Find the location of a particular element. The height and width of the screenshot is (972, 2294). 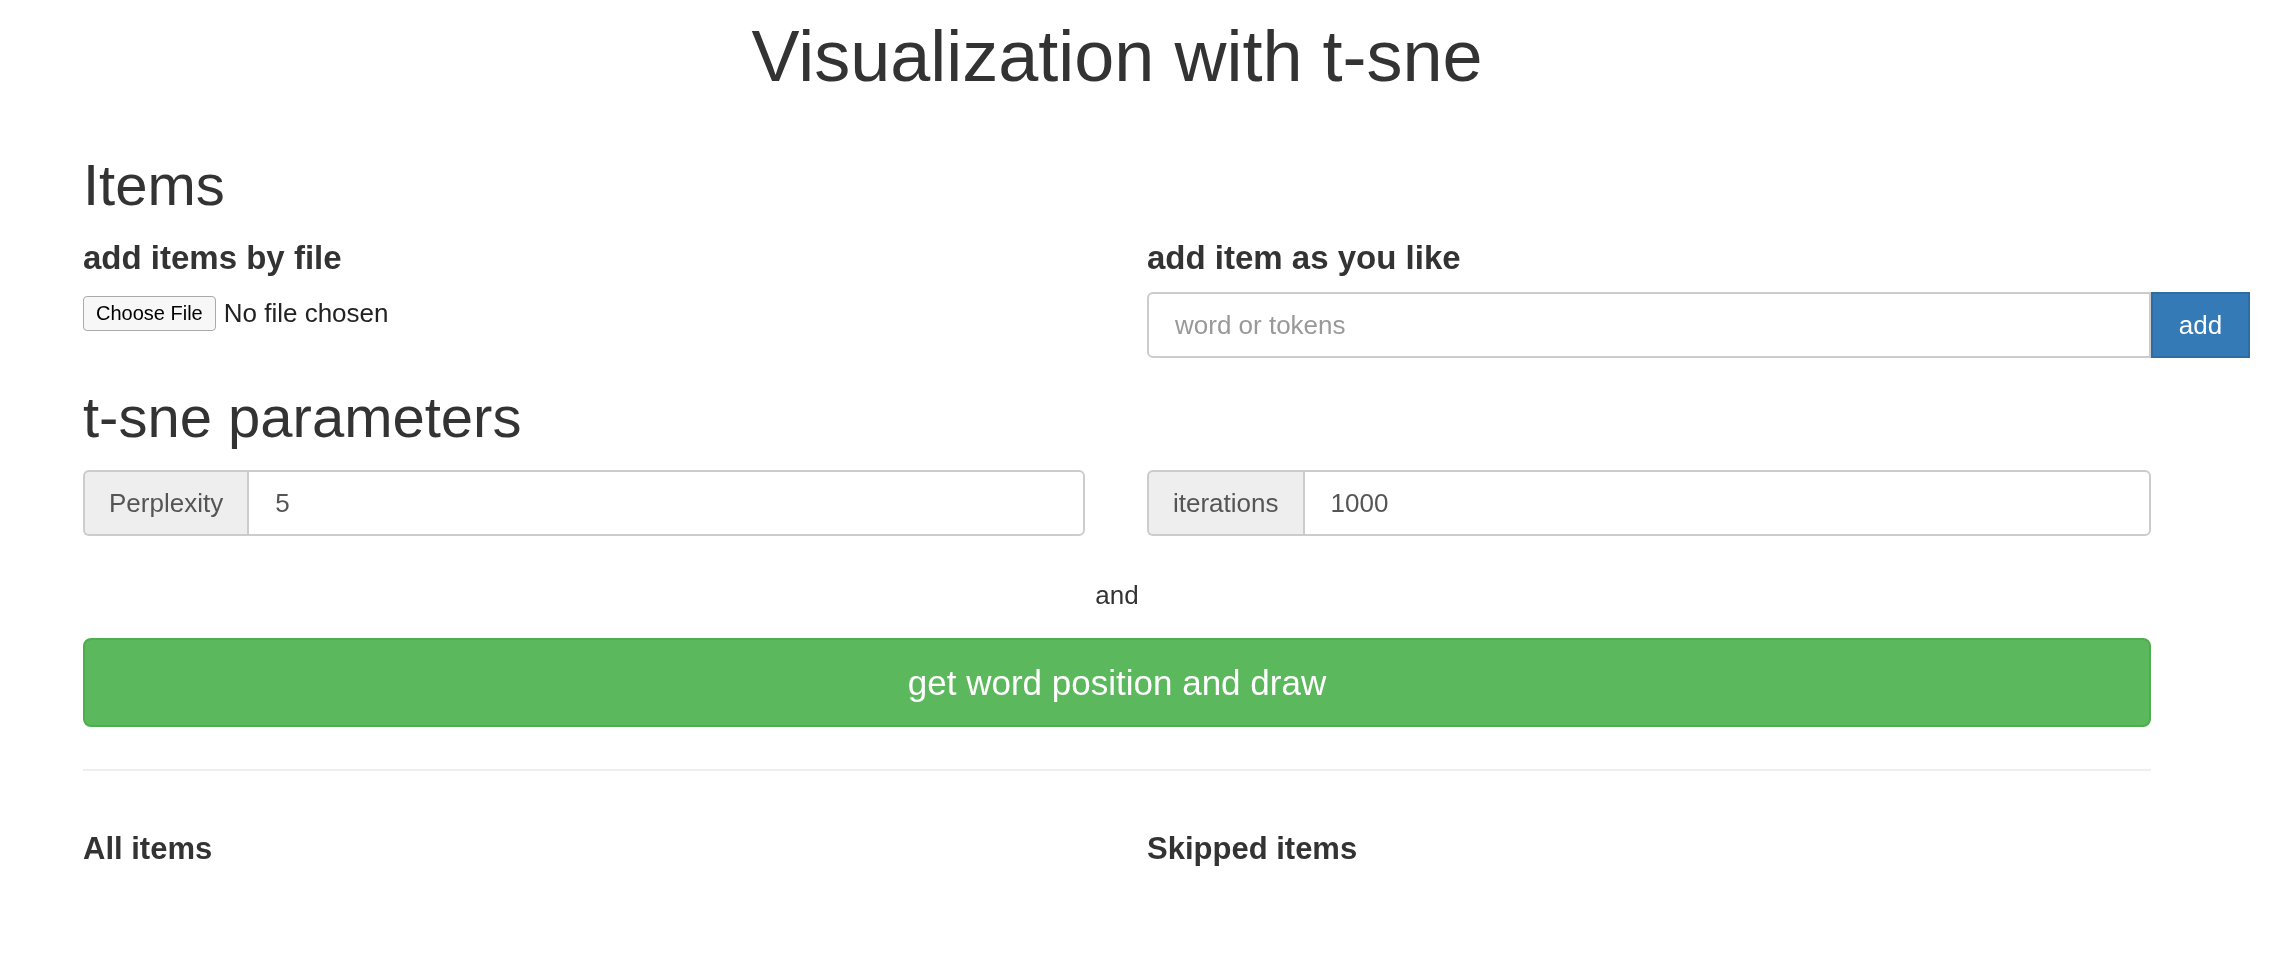

parameter-input-field: 1000 is located at coordinates (1726, 503).